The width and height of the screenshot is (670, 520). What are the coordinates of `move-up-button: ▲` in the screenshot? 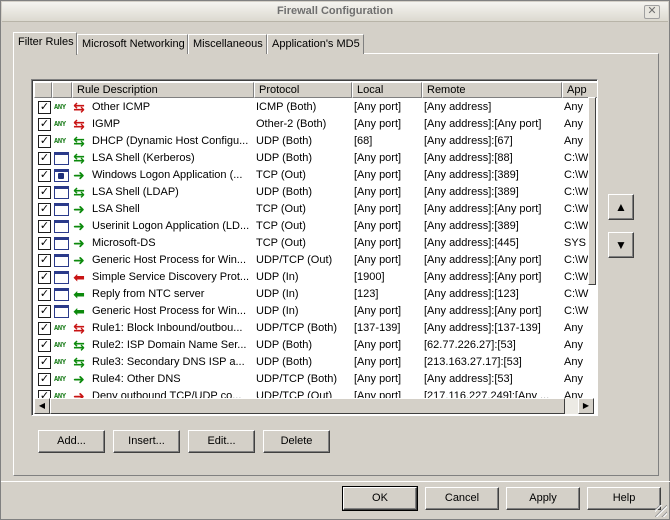 It's located at (621, 207).